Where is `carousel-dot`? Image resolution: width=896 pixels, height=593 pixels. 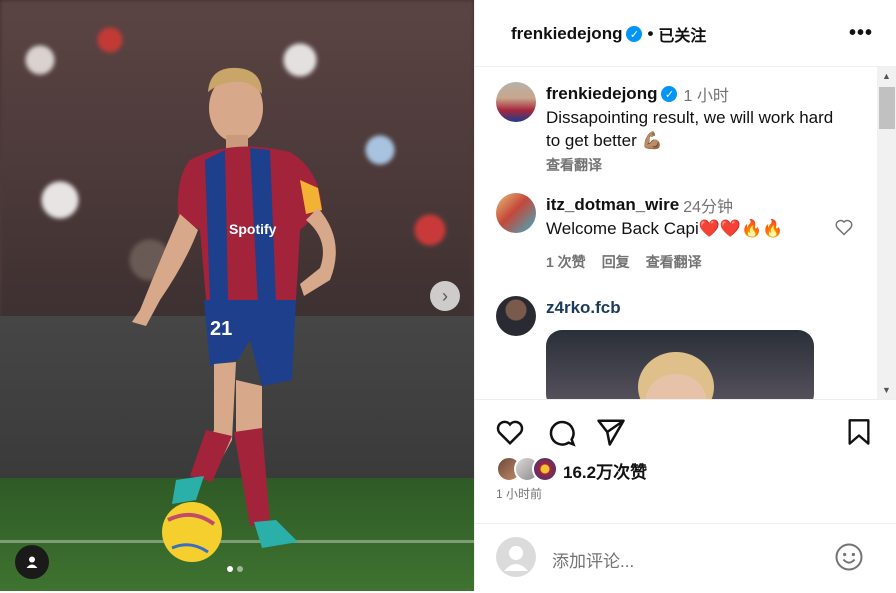
carousel-dot is located at coordinates (240, 569).